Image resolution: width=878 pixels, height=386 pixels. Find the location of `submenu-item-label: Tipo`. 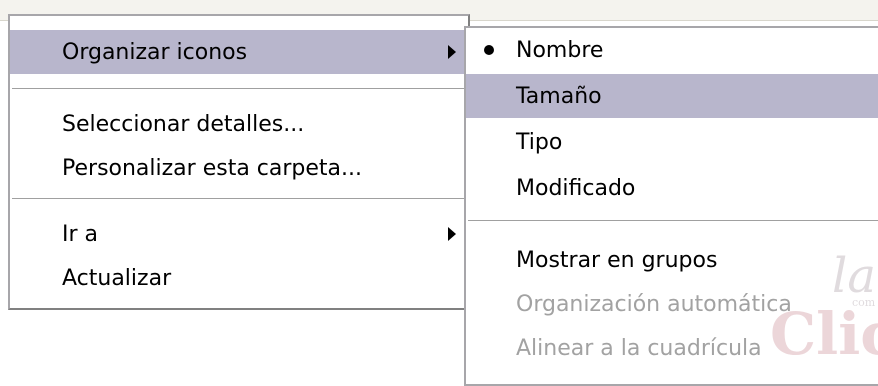

submenu-item-label: Tipo is located at coordinates (539, 142).